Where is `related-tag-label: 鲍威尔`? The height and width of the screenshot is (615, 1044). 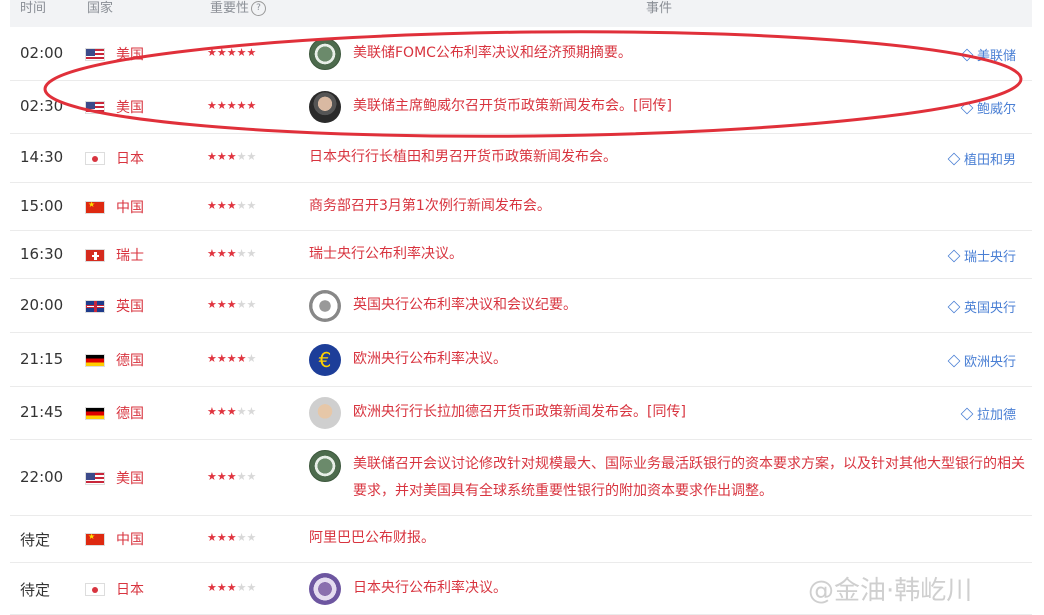
related-tag-label: 鲍威尔 is located at coordinates (996, 109).